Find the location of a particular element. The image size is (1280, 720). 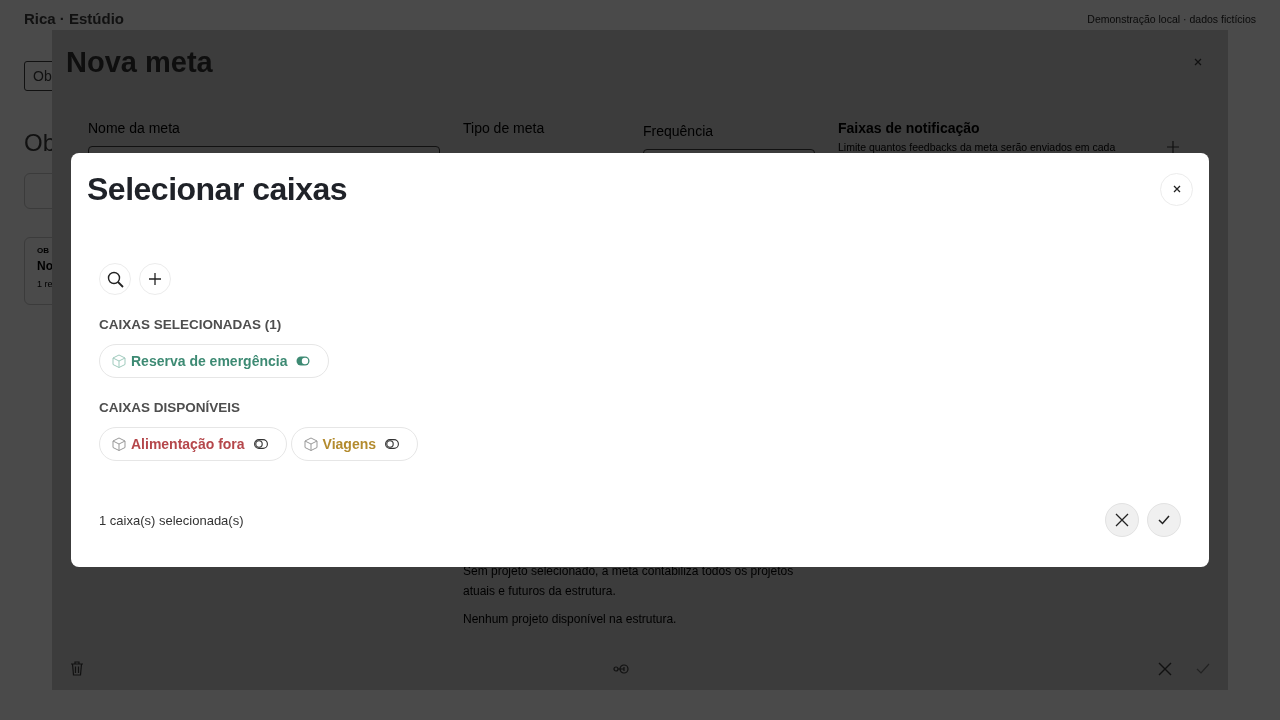

close-button is located at coordinates (1176, 189).